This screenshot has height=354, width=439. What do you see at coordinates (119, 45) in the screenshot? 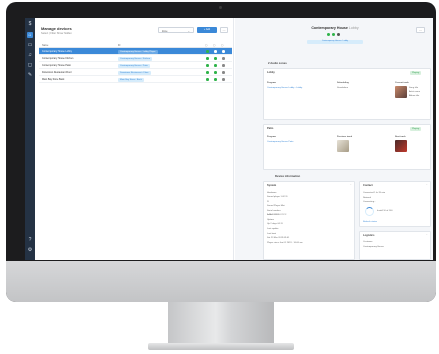
I see `column-header-id: ID` at bounding box center [119, 45].